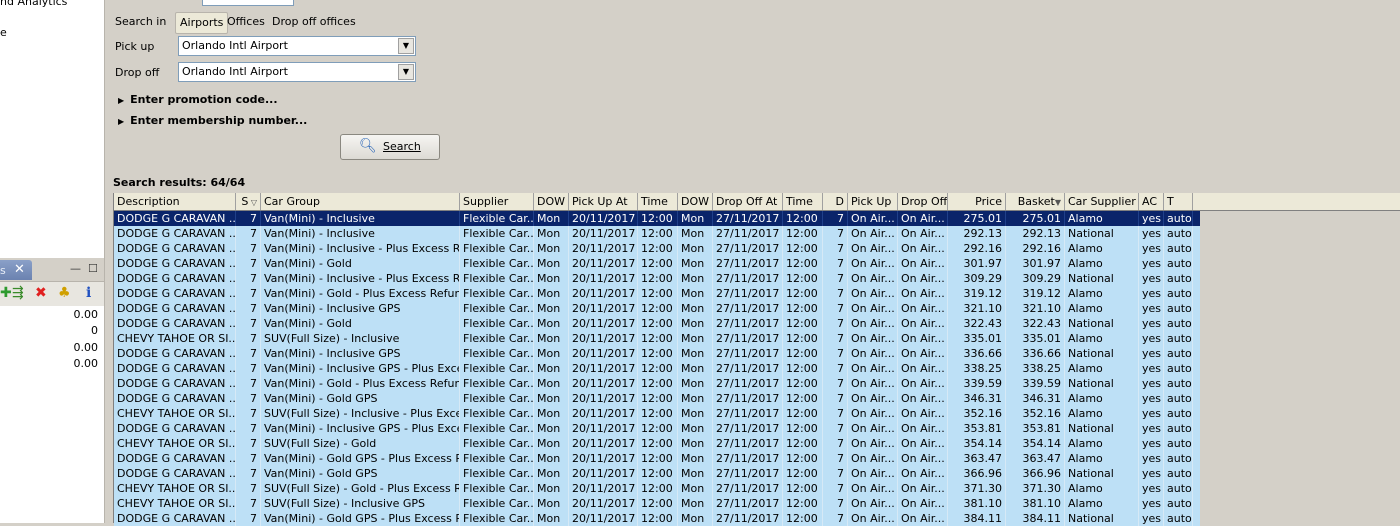 This screenshot has height=526, width=1400. I want to click on cell-seats: 7, so click(248, 443).